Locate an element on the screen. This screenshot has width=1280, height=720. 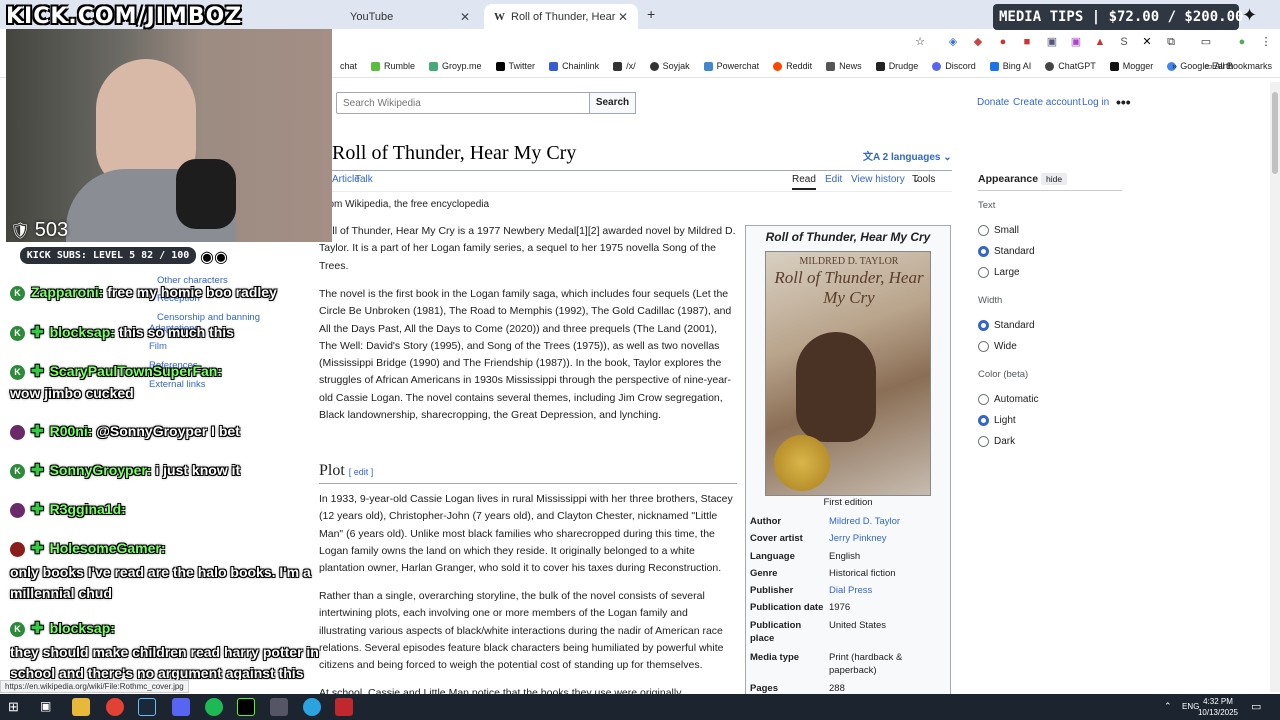
chat-message: ✚ R00ni: @SonnyGroyper I bet is located at coordinates (125, 431).